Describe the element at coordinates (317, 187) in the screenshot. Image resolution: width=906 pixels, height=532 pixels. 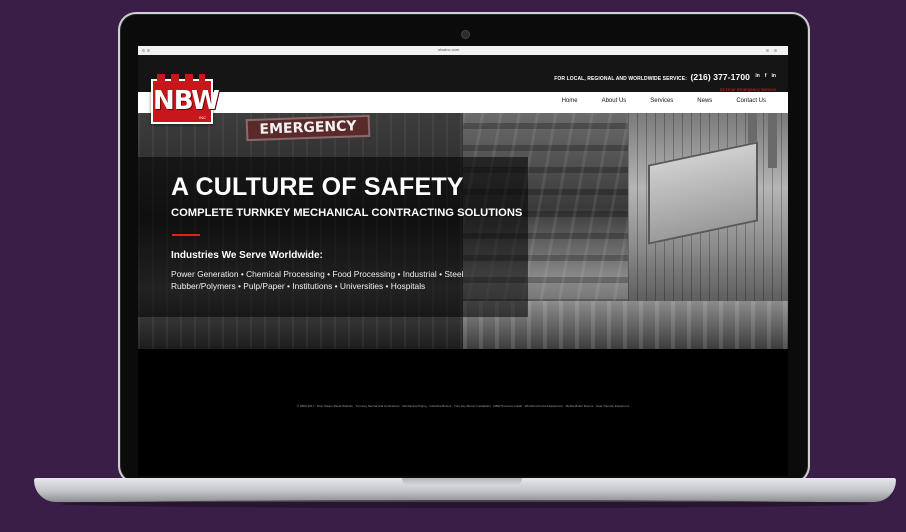
I see `hero-title: A CULTURE OF SAFETY` at that location.